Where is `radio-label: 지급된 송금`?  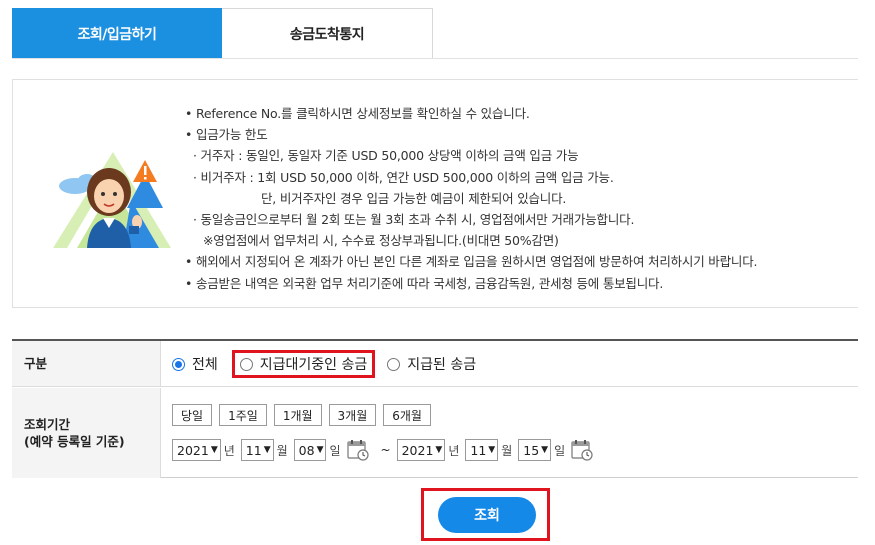
radio-label: 지급된 송금 is located at coordinates (442, 365).